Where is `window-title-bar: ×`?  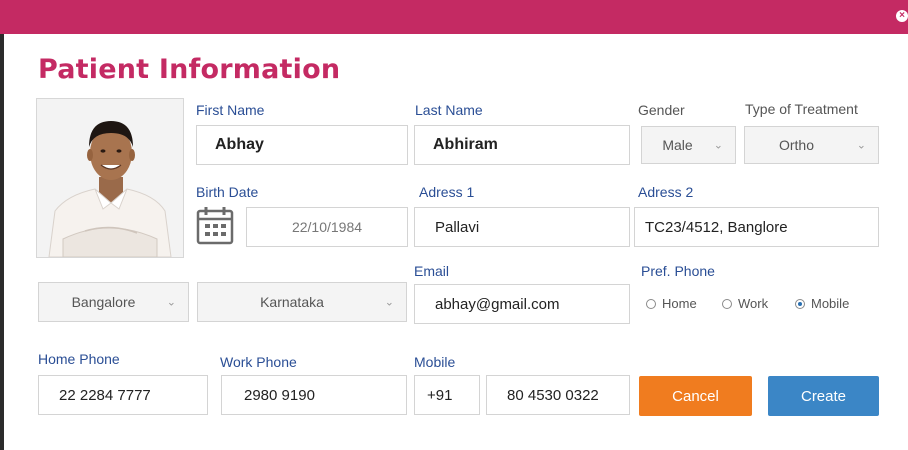
window-title-bar: × is located at coordinates (454, 17).